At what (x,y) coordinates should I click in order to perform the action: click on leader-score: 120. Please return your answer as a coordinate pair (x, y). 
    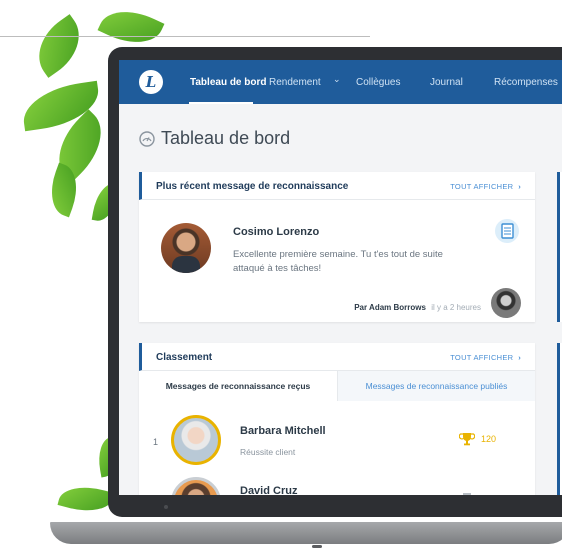
    Looking at the image, I should click on (489, 439).